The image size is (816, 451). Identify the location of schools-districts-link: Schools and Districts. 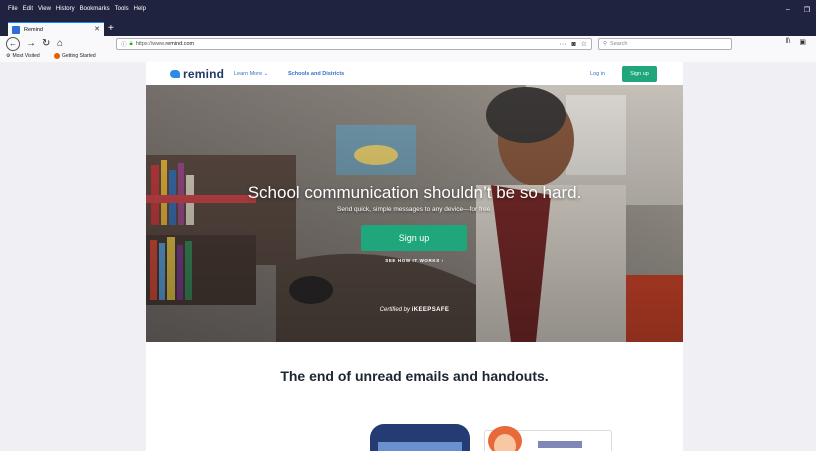
(316, 74).